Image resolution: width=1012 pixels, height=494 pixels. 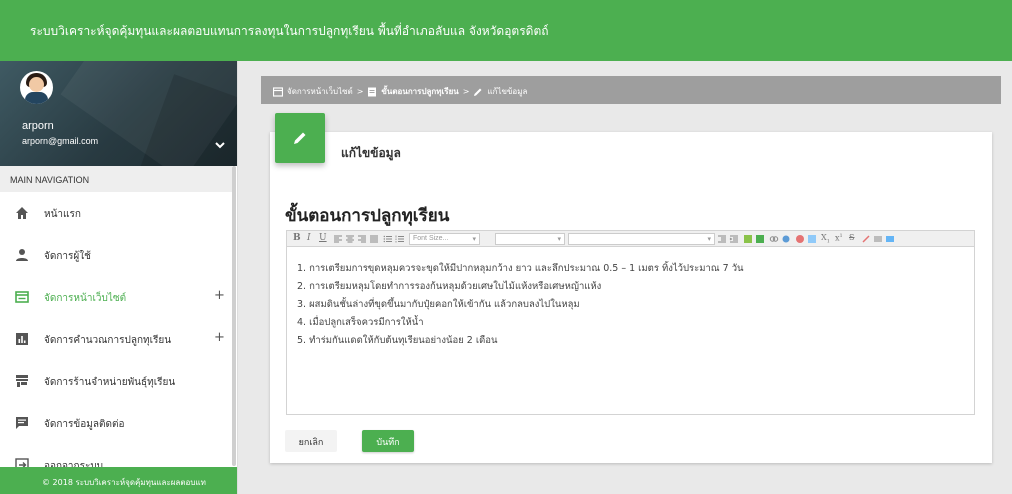 What do you see at coordinates (350, 239) in the screenshot?
I see `align-center-icon` at bounding box center [350, 239].